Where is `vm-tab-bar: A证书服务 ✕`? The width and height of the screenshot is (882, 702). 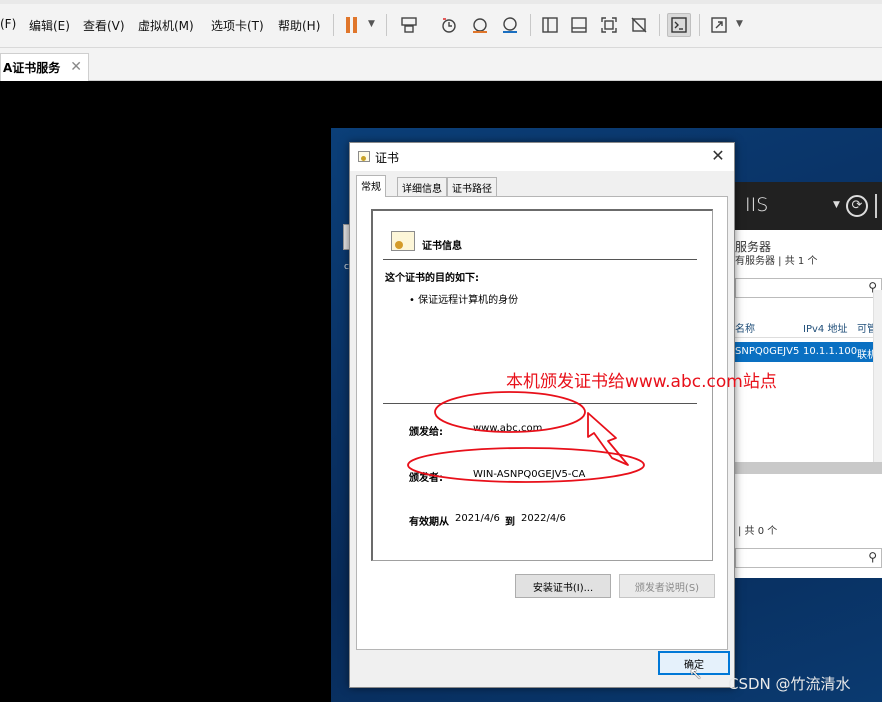 vm-tab-bar: A证书服务 ✕ is located at coordinates (441, 64).